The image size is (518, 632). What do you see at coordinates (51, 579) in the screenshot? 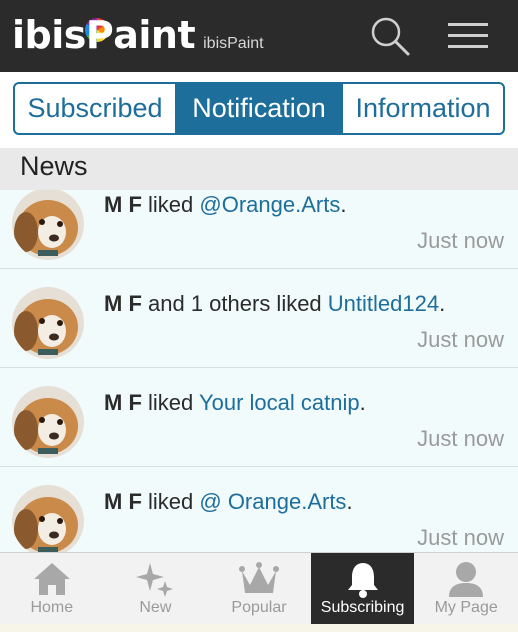
I see `home-icon` at bounding box center [51, 579].